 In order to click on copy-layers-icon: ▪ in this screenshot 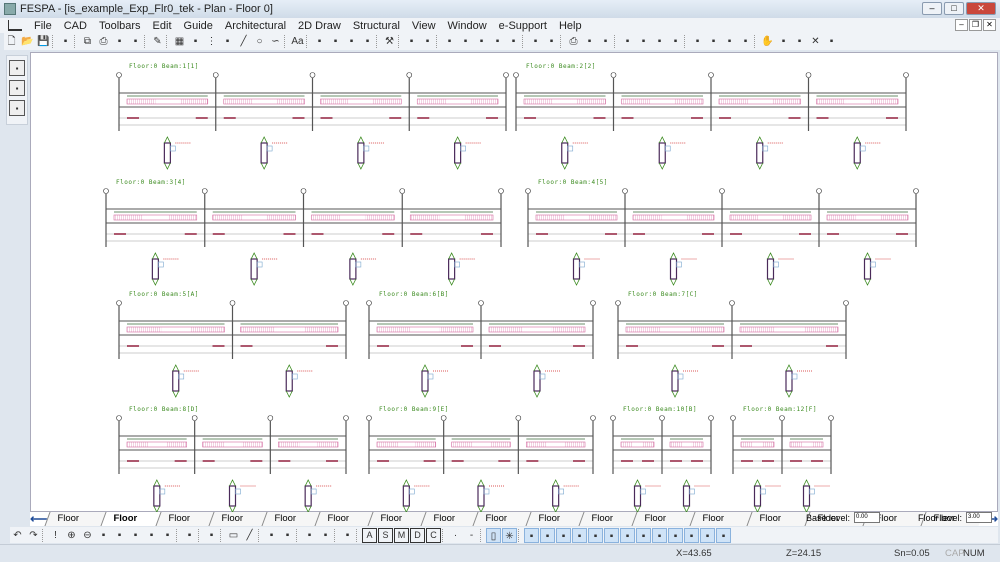, I will do `click(347, 535)`.